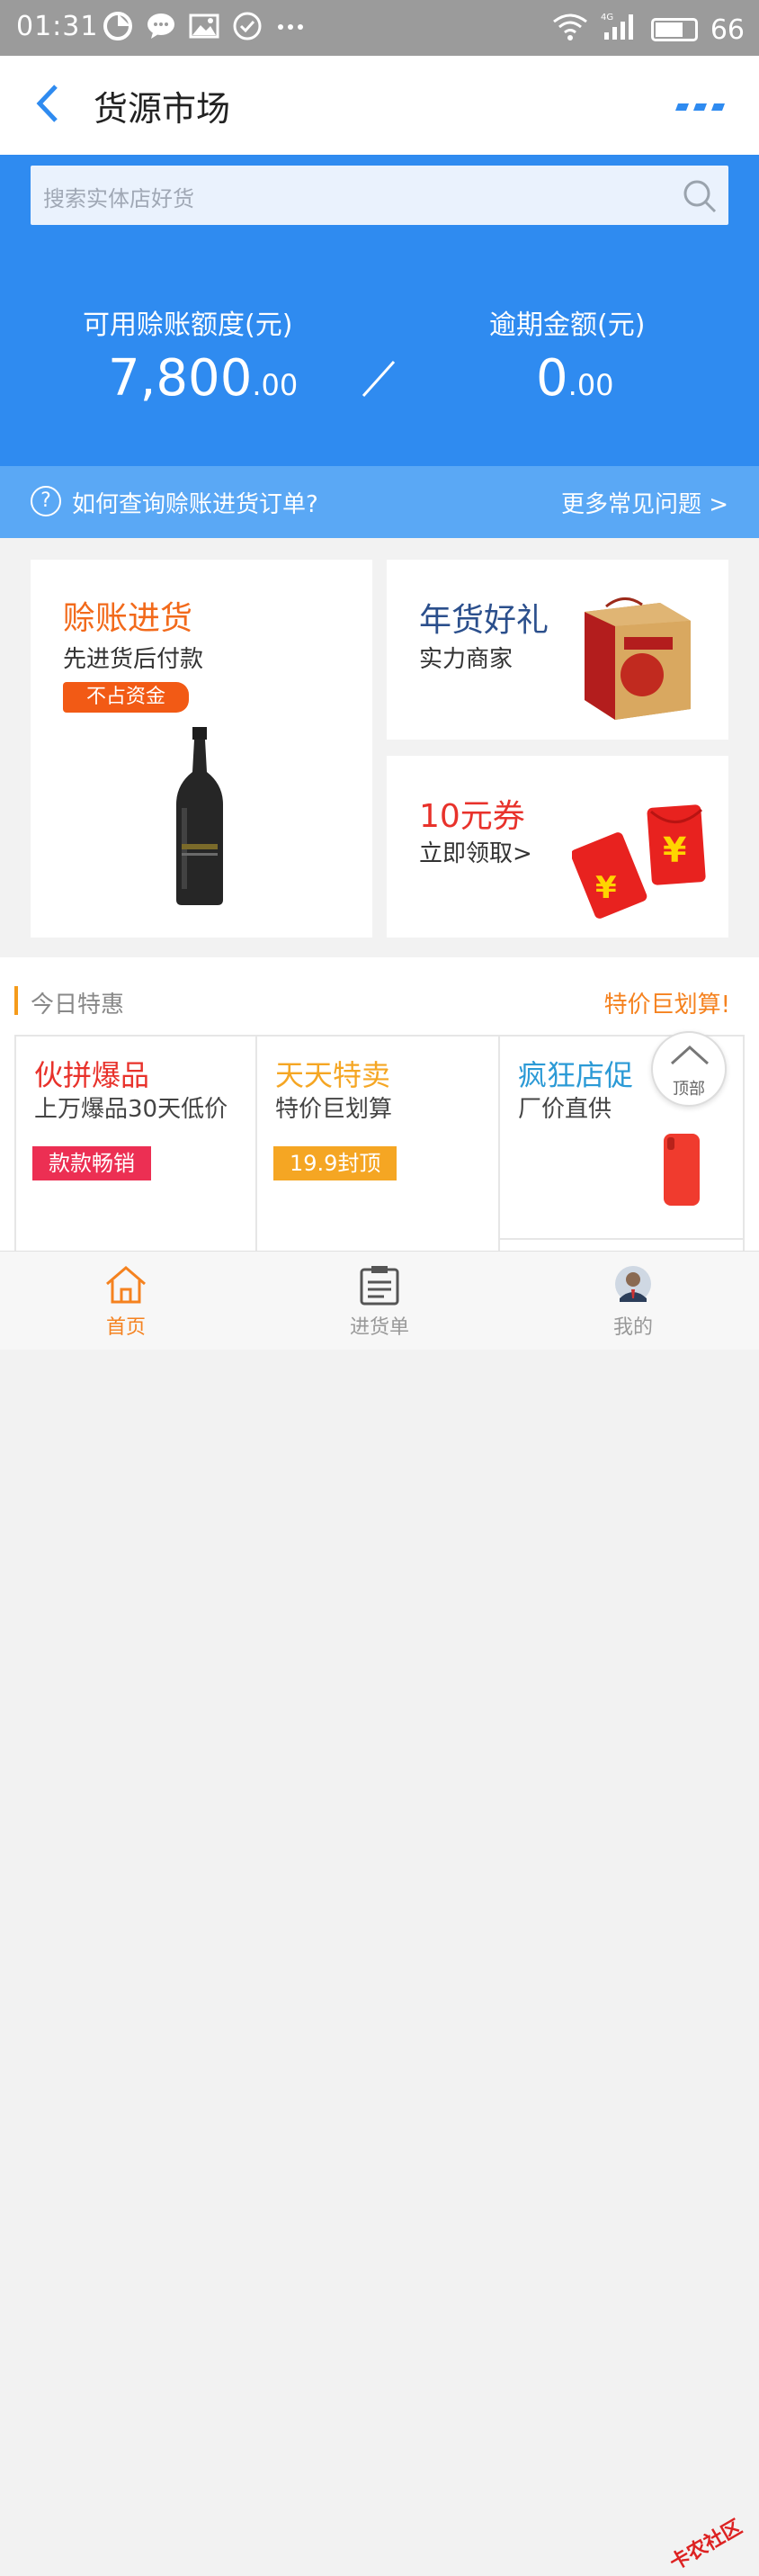  What do you see at coordinates (58, 27) in the screenshot?
I see `status-time: 01:31` at bounding box center [58, 27].